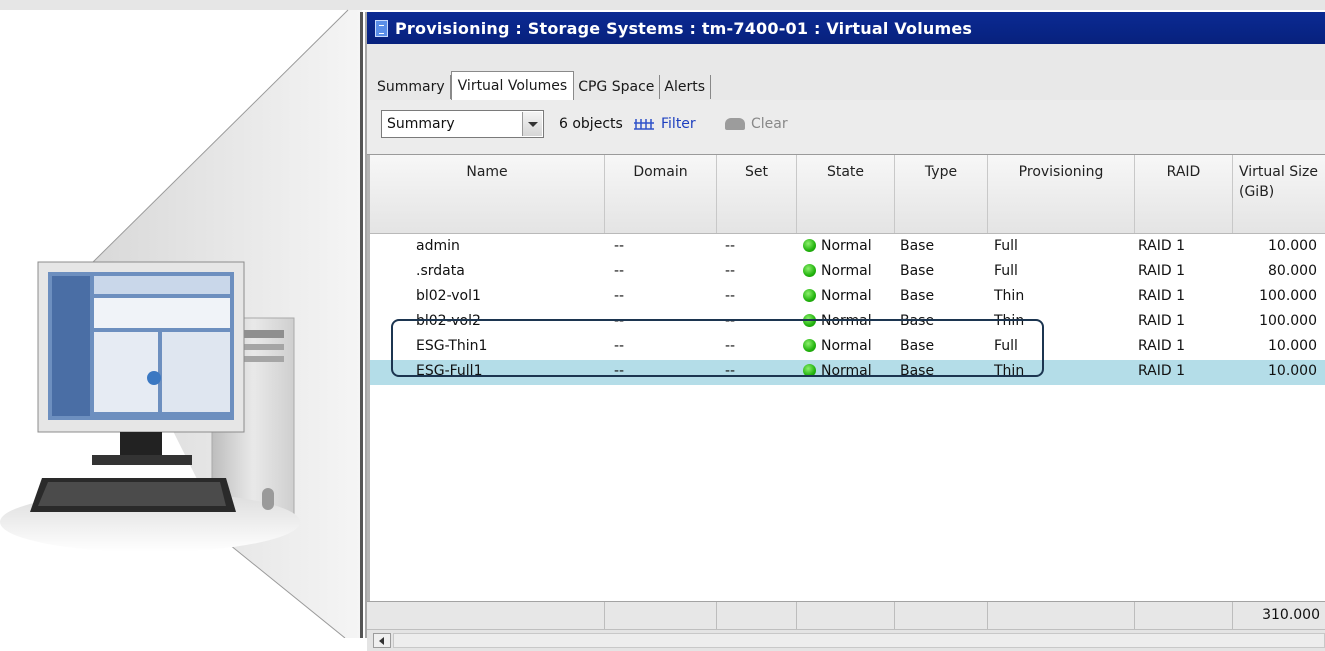 This screenshot has width=1325, height=651. What do you see at coordinates (1184, 194) in the screenshot?
I see `col-header-raid: RAID` at bounding box center [1184, 194].